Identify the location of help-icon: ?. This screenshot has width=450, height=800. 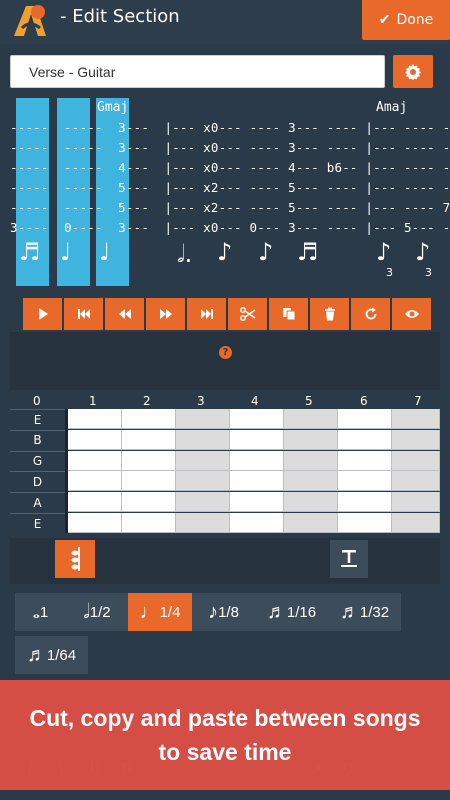
(225, 352).